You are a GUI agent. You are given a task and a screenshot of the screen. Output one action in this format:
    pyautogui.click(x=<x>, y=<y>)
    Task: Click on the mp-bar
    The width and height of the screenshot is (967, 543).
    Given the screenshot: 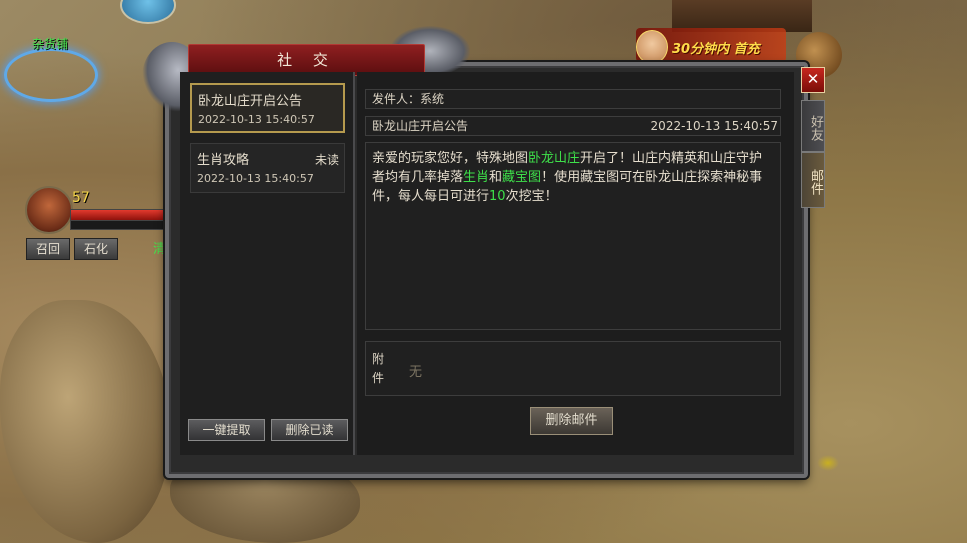 What is the action you would take?
    pyautogui.click(x=117, y=225)
    